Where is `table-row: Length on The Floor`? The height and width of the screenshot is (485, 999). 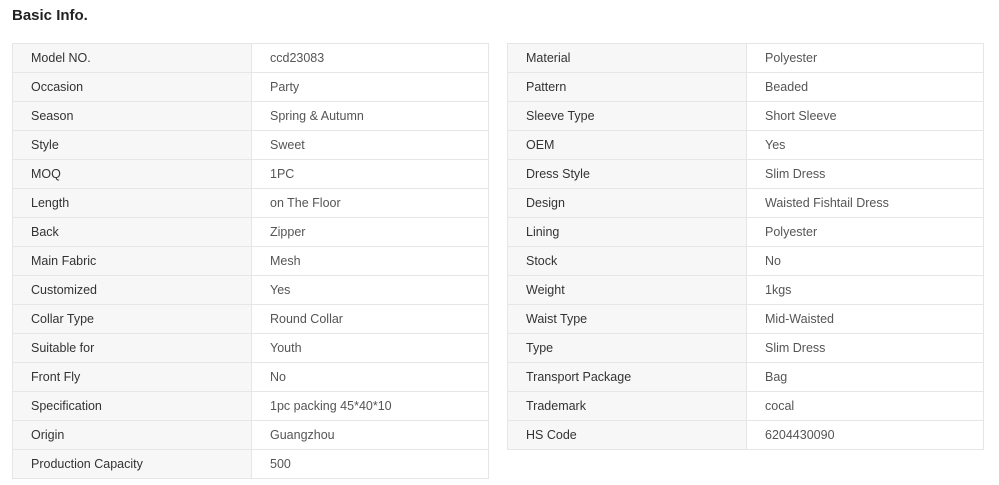 table-row: Length on The Floor is located at coordinates (250, 203).